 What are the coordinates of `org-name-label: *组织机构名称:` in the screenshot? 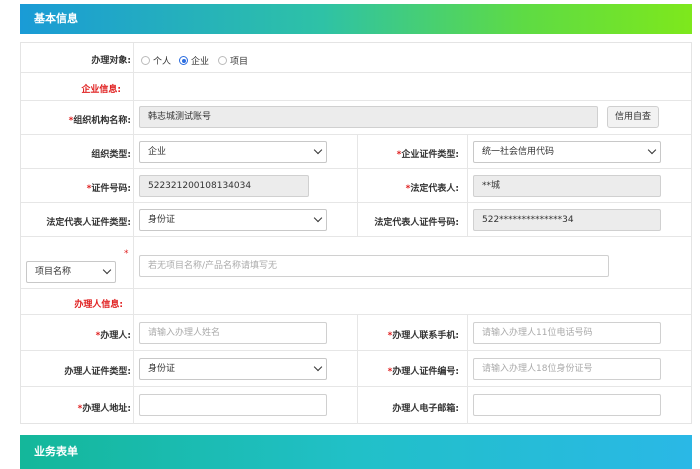 It's located at (99, 121).